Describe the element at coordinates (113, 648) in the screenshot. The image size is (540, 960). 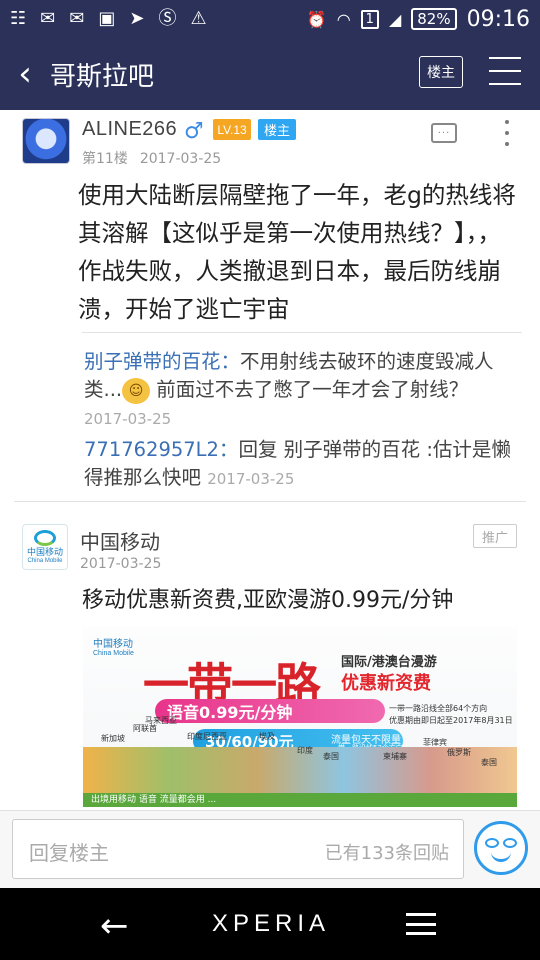
I see `banner-logo: 中国移动 China Mobile` at that location.